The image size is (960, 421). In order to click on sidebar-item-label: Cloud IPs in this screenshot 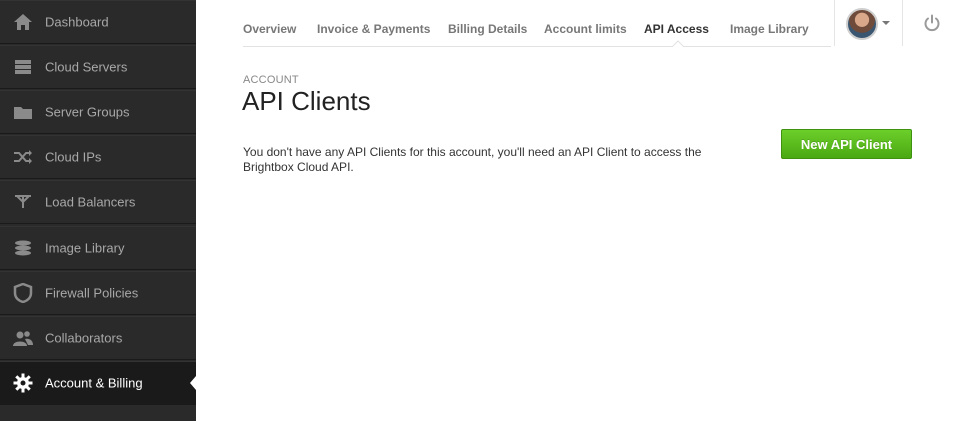, I will do `click(73, 157)`.